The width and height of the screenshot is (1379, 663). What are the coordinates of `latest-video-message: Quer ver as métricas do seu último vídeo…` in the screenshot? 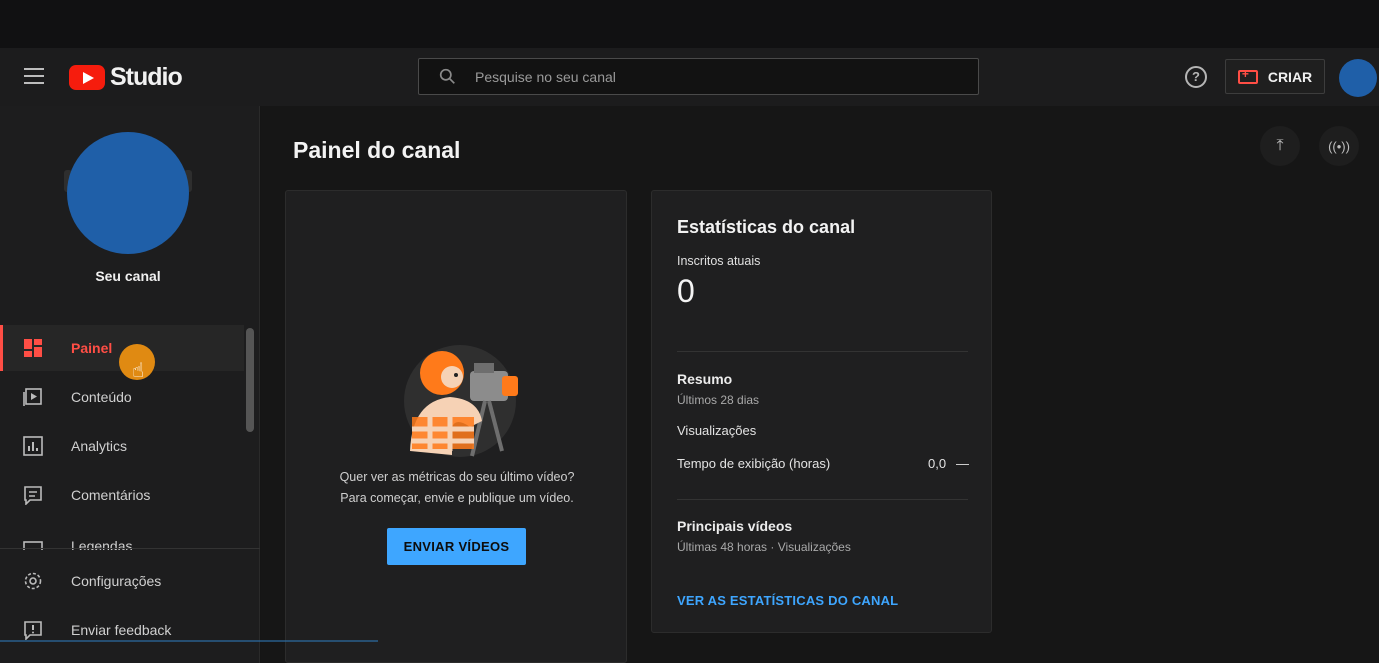 It's located at (457, 488).